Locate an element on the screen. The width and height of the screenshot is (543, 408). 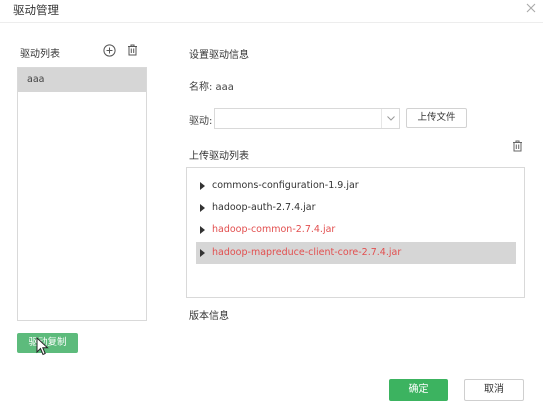
list-item: commons-configuration-1.9.jar is located at coordinates (356, 186).